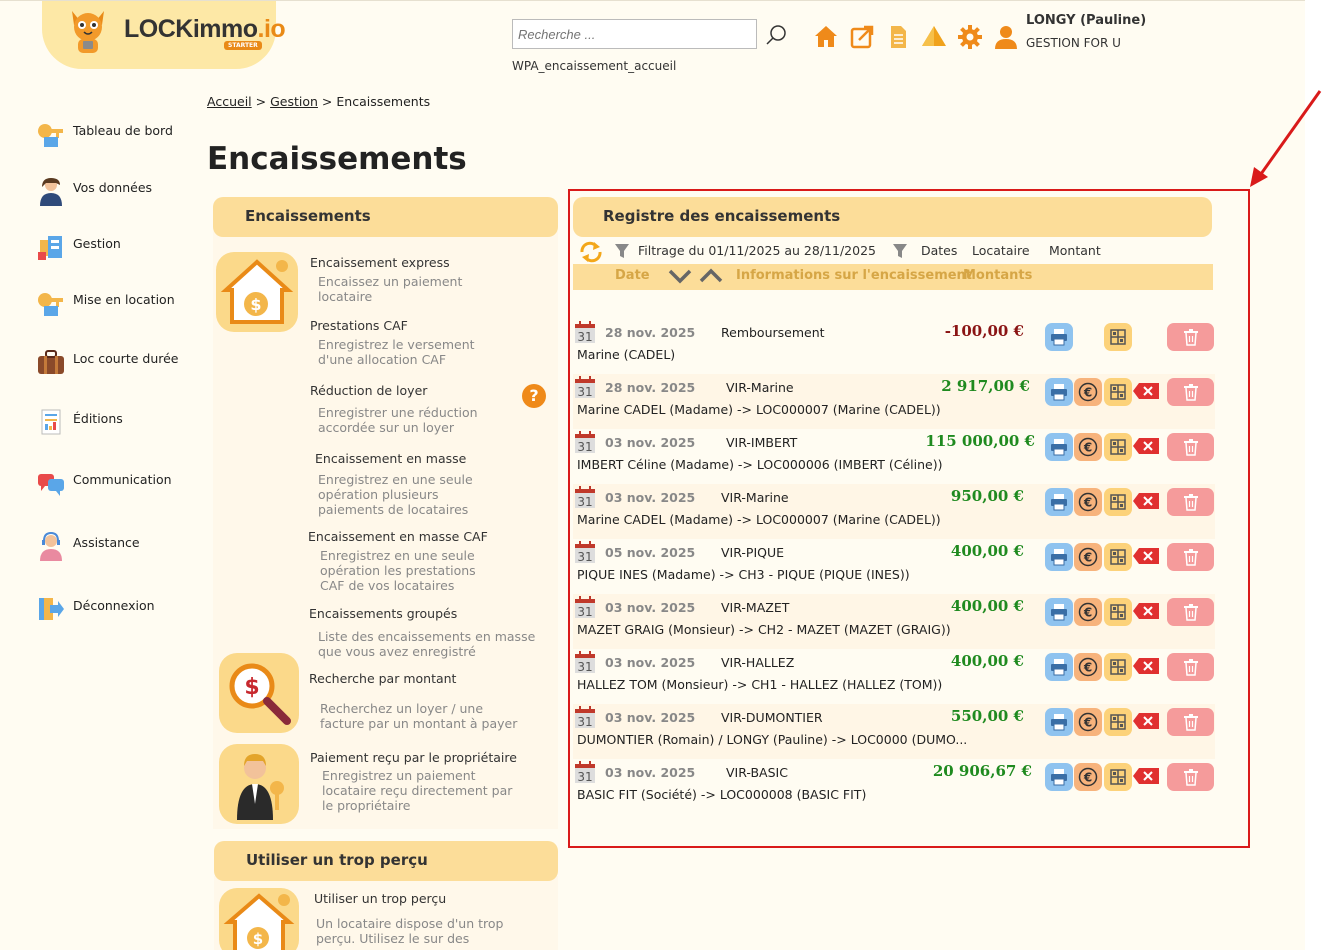 The width and height of the screenshot is (1322, 950). I want to click on search-icon, so click(776, 35).